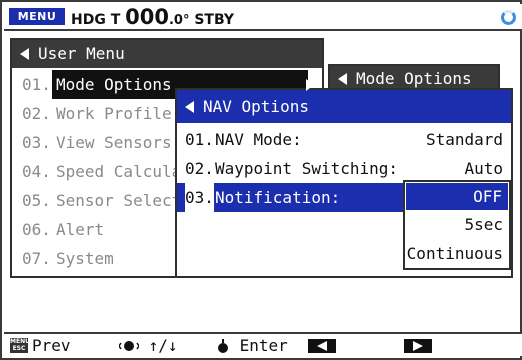 Image resolution: width=522 pixels, height=360 pixels. I want to click on menu-item-number: 06., so click(36, 229).